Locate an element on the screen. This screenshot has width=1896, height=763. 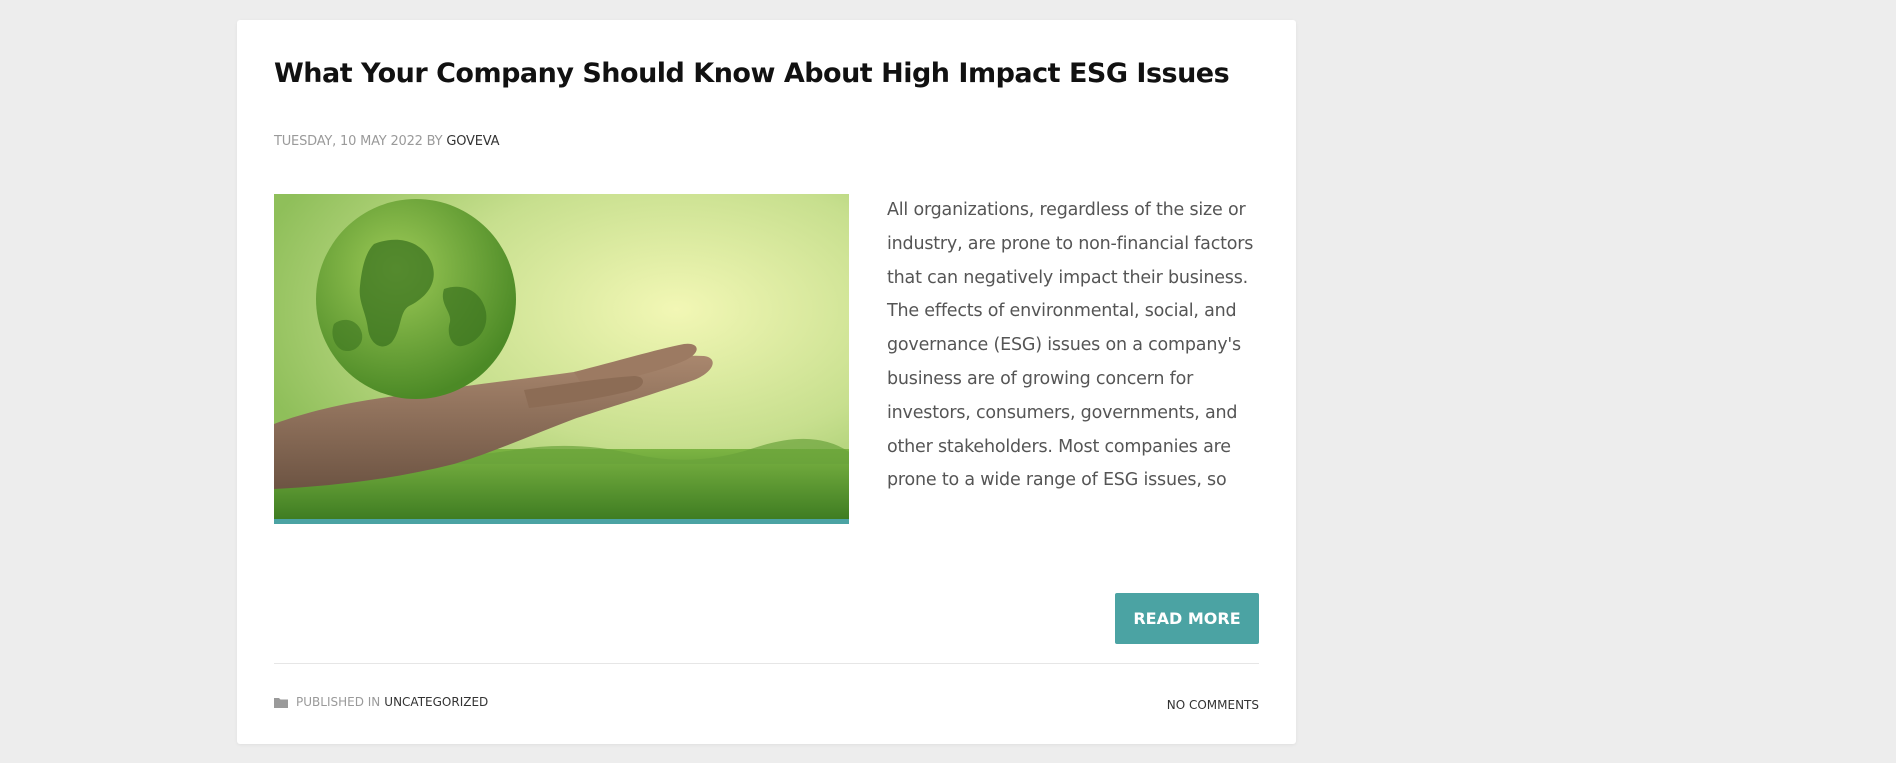
featured-image is located at coordinates (561, 359).